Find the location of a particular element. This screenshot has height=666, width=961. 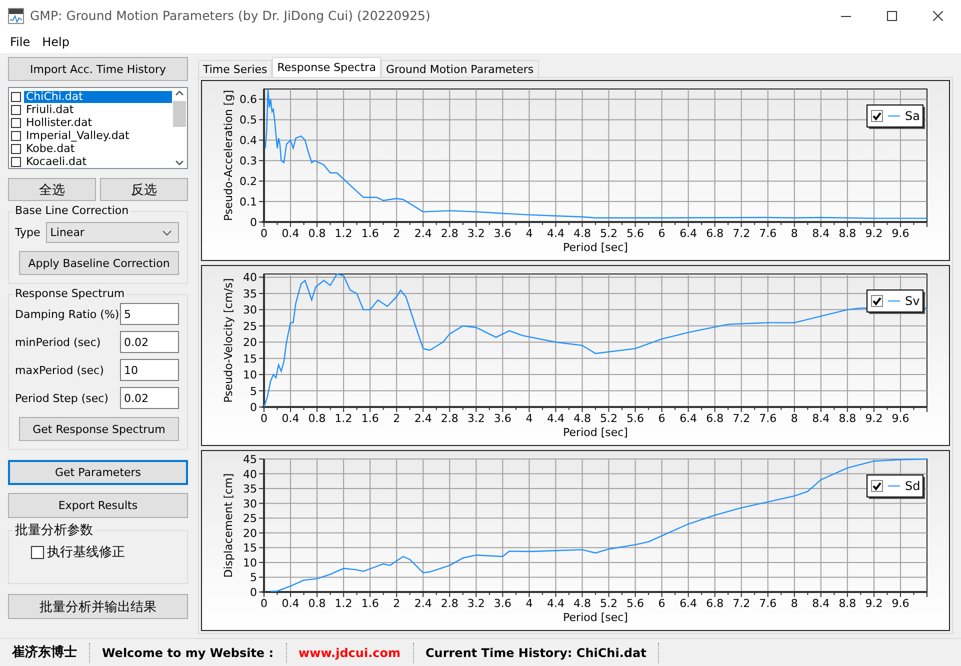

axis-tick-label: 4.8 is located at coordinates (582, 418).